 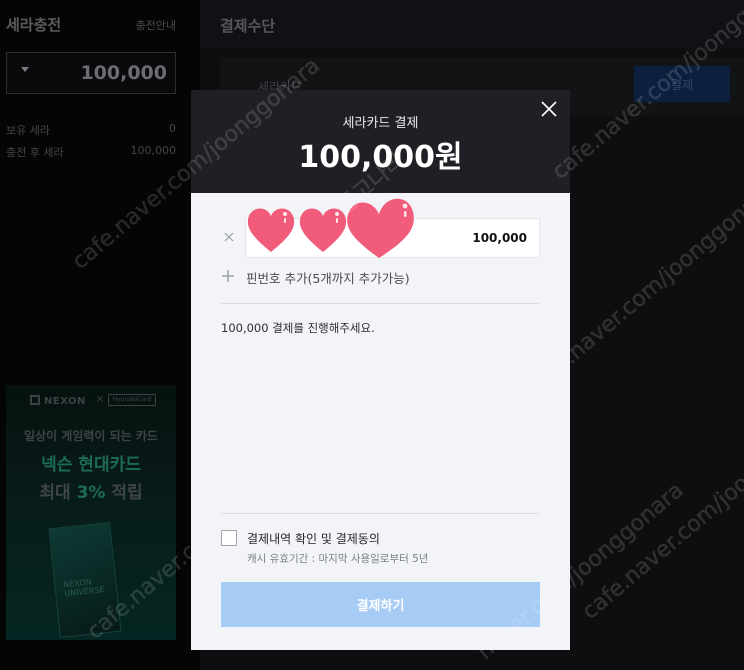 What do you see at coordinates (549, 109) in the screenshot?
I see `close-icon` at bounding box center [549, 109].